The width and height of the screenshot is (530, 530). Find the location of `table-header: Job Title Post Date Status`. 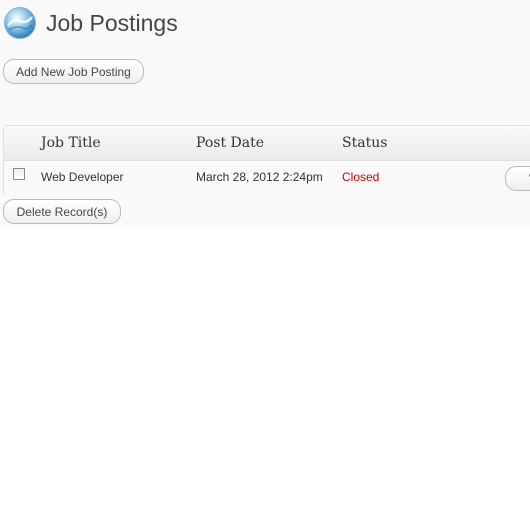

table-header: Job Title Post Date Status is located at coordinates (267, 143).